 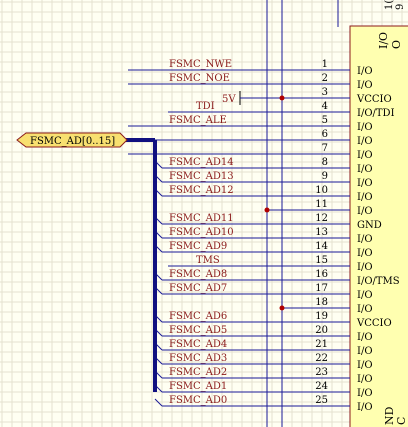 I want to click on pin-row: FSMC_AD9 14 I/O, so click(x=263, y=250).